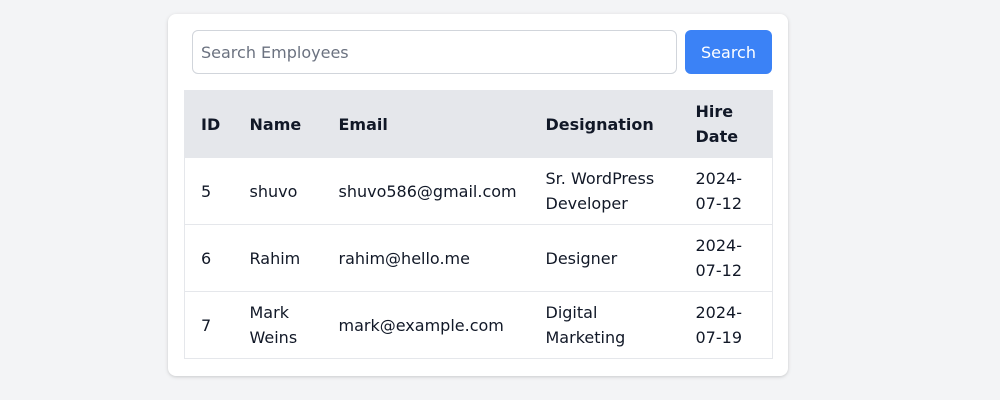 The image size is (1000, 400). What do you see at coordinates (275, 258) in the screenshot?
I see `cell-name: Rahim` at bounding box center [275, 258].